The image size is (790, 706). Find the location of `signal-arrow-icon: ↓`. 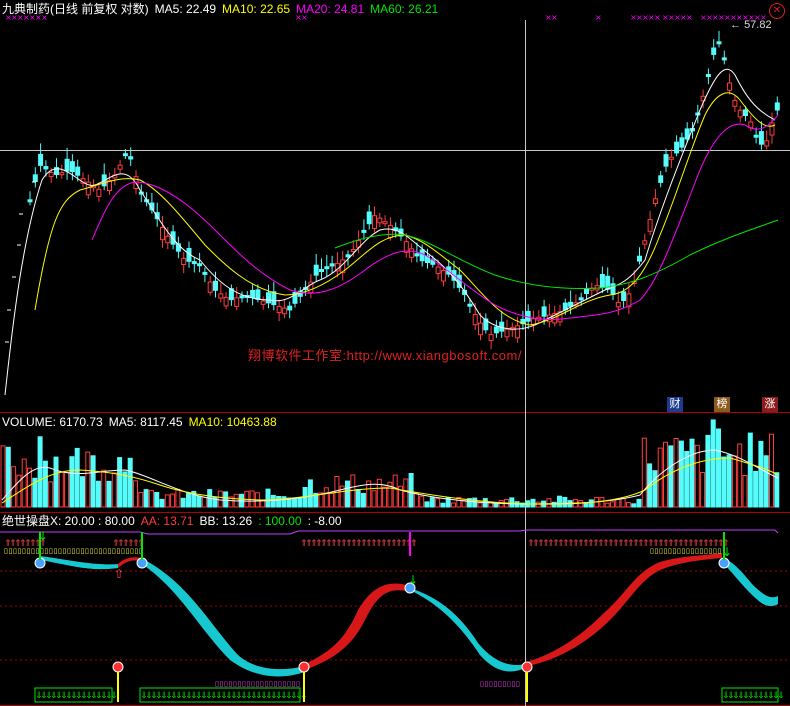

signal-arrow-icon: ↓ is located at coordinates (43, 536).